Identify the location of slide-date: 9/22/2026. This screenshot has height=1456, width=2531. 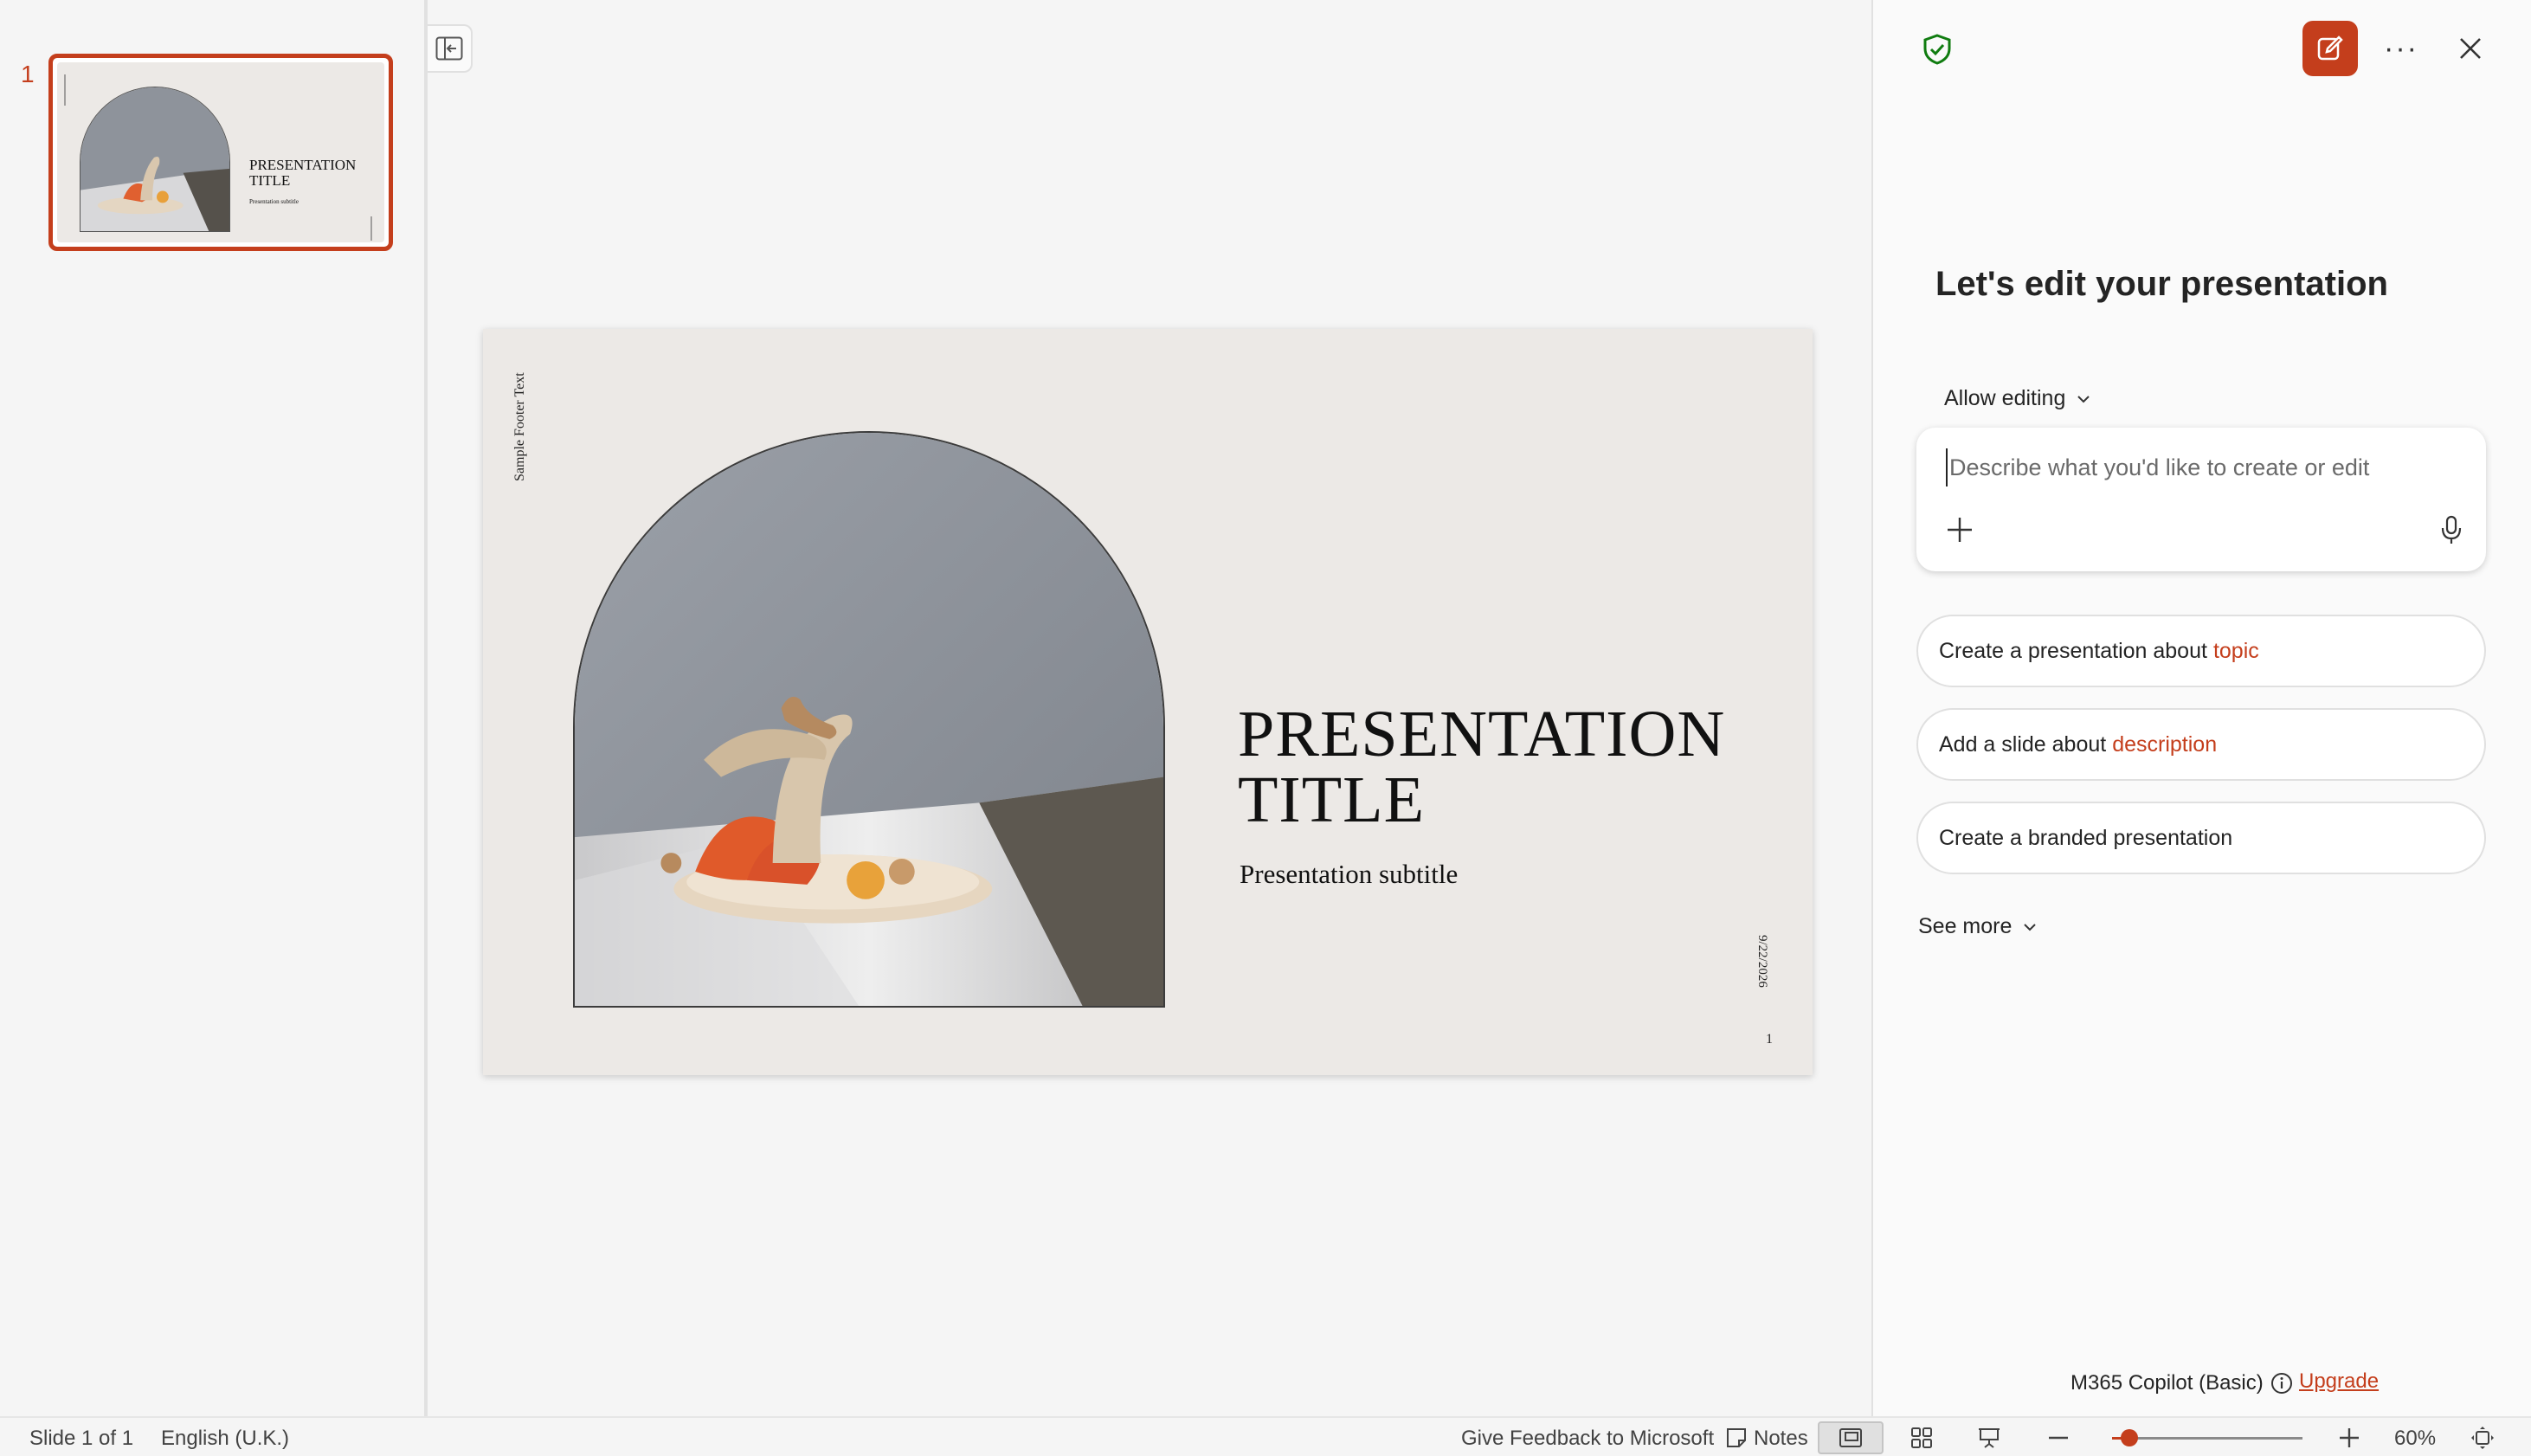
(1762, 978).